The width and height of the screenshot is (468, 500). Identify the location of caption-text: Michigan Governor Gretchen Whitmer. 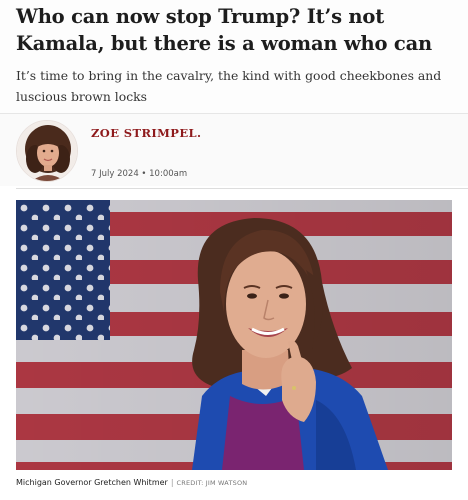
(92, 482).